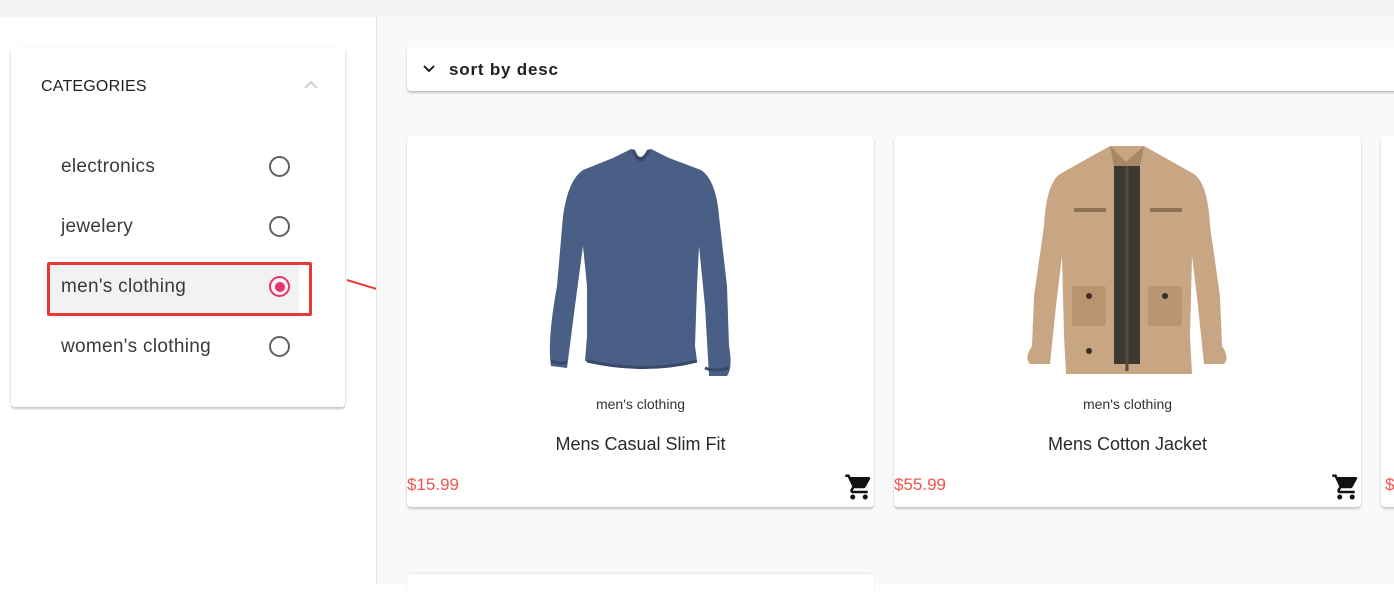  What do you see at coordinates (1387, 321) in the screenshot?
I see `product-card-partial: $2` at bounding box center [1387, 321].